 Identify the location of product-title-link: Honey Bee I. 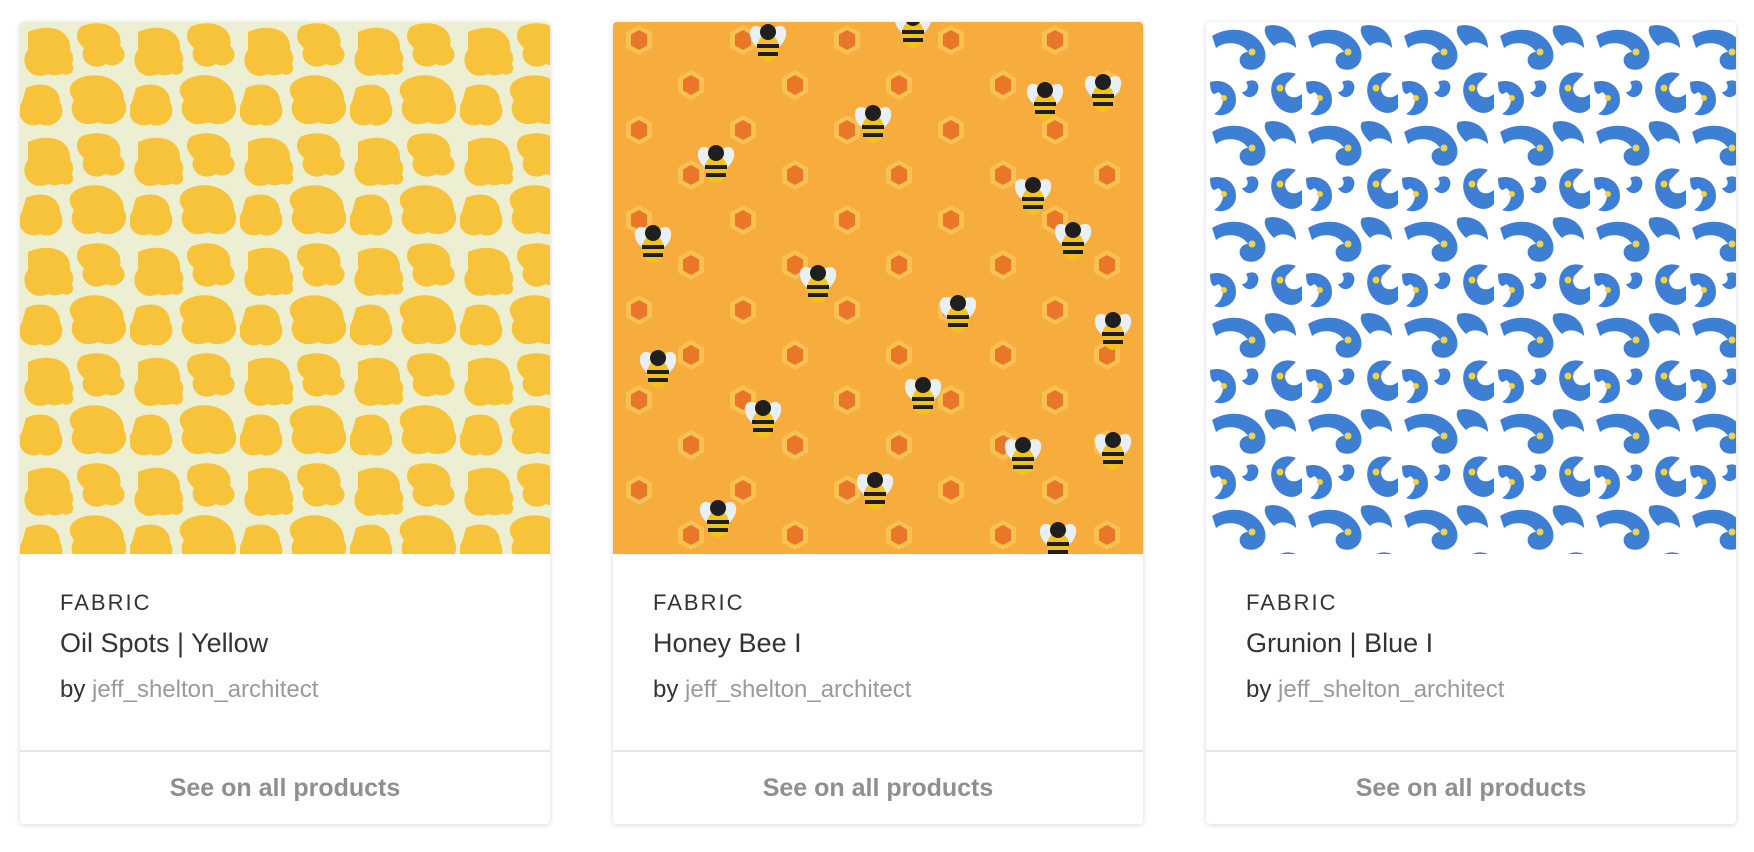
(727, 643).